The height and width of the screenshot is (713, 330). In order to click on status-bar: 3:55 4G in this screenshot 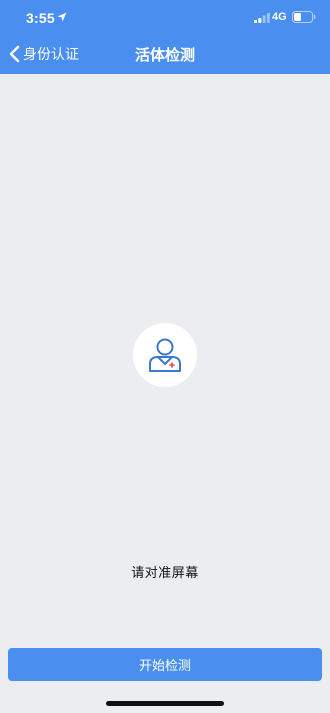, I will do `click(165, 18)`.